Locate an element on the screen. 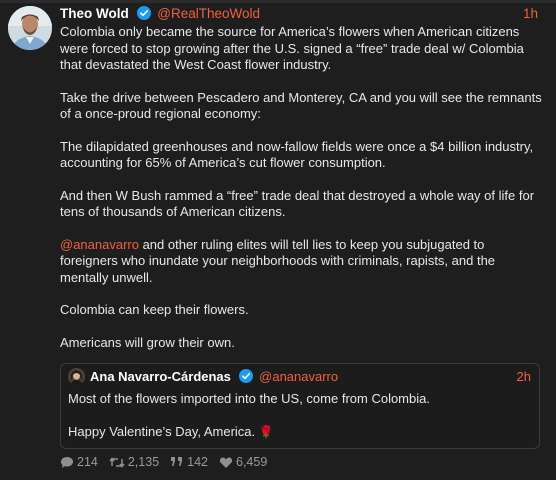 This screenshot has width=556, height=480. reply-icon is located at coordinates (67, 462).